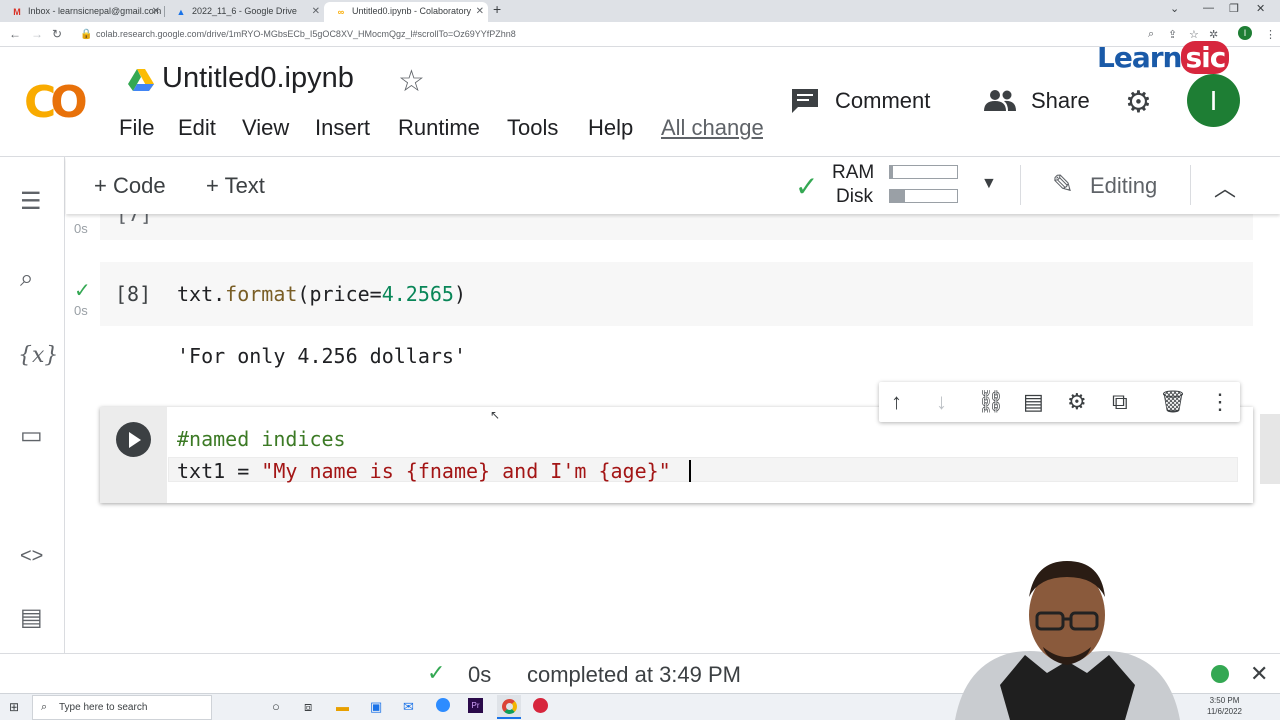 This screenshot has height=720, width=1280. Describe the element at coordinates (1000, 100) in the screenshot. I see `people-icon` at that location.